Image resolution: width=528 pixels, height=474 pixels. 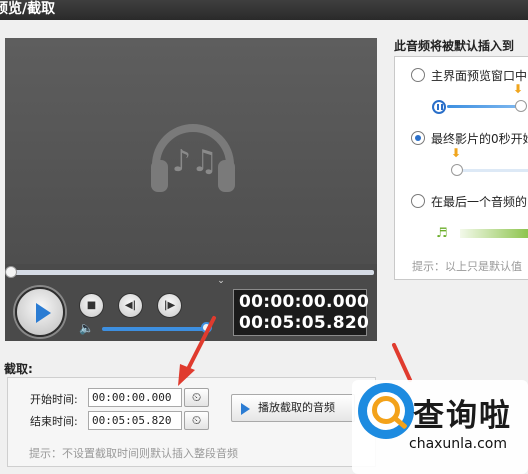 I want to click on position-track-main, so click(x=483, y=106).